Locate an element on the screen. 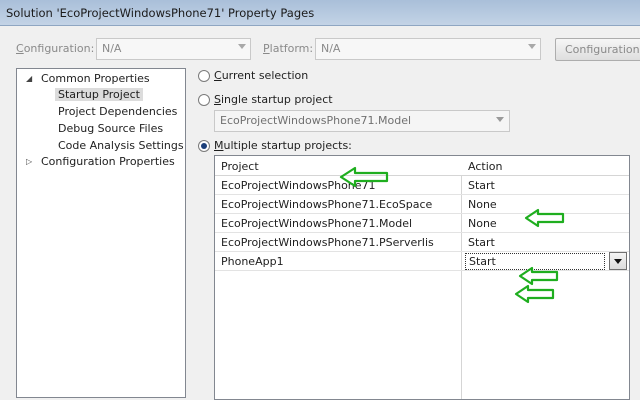 This screenshot has width=640, height=400. multiple-startup-radio is located at coordinates (204, 146).